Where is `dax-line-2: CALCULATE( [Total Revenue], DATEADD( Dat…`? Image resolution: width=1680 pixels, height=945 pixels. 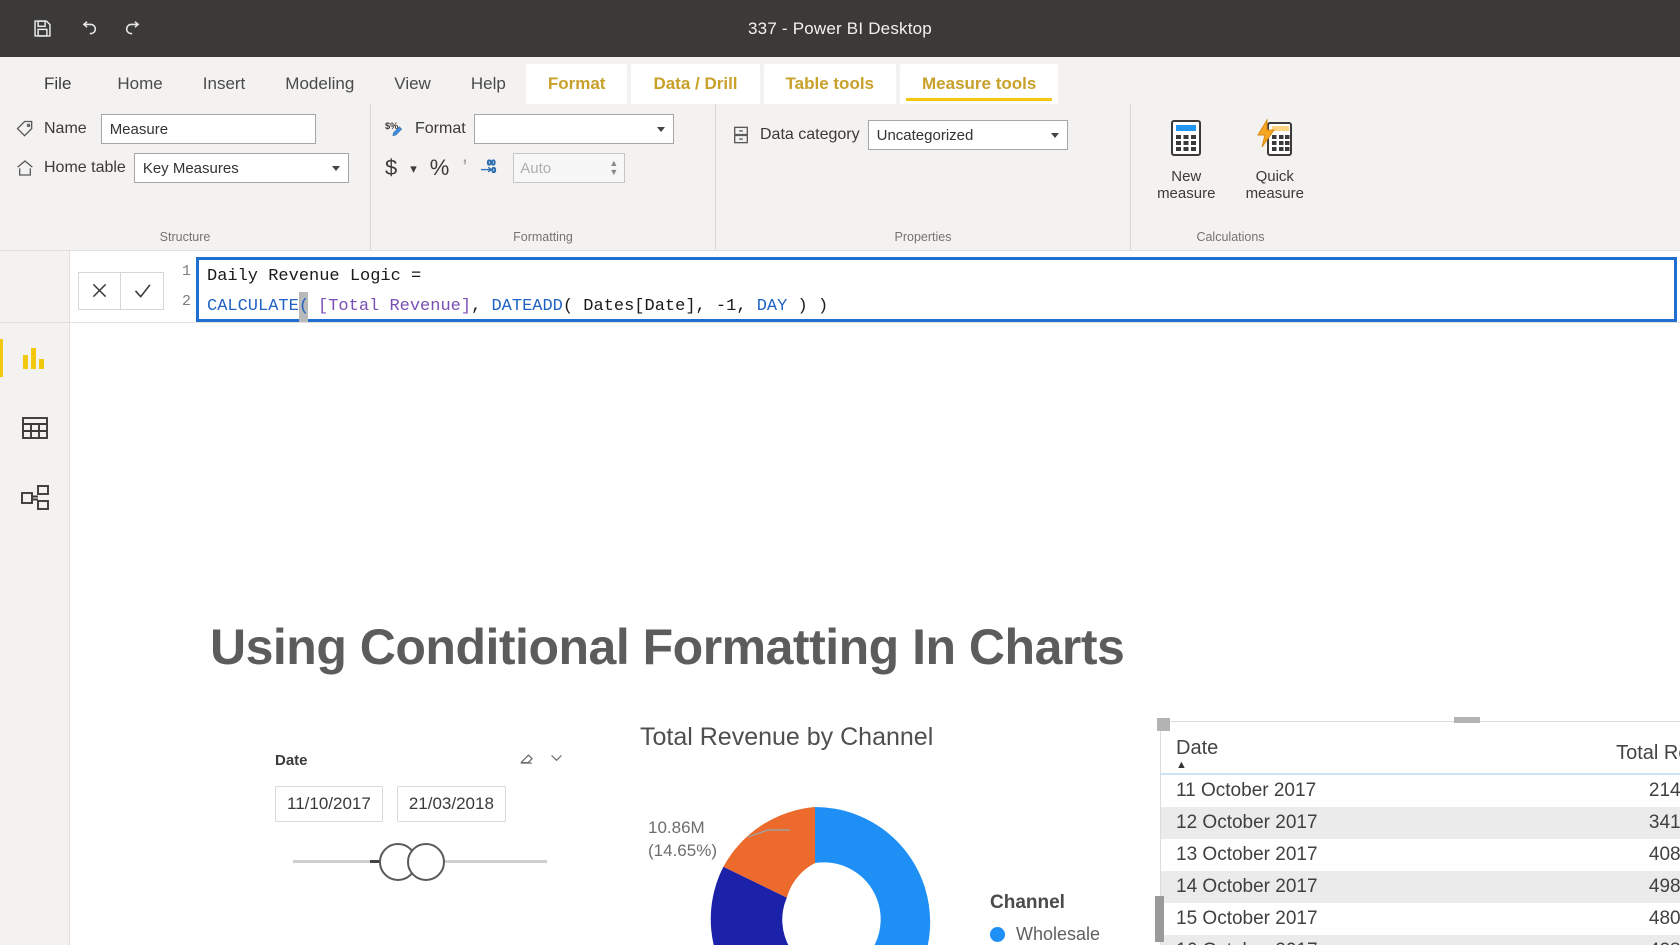 dax-line-2: CALCULATE( [Total Revenue], DATEADD( Dat… is located at coordinates (937, 307).